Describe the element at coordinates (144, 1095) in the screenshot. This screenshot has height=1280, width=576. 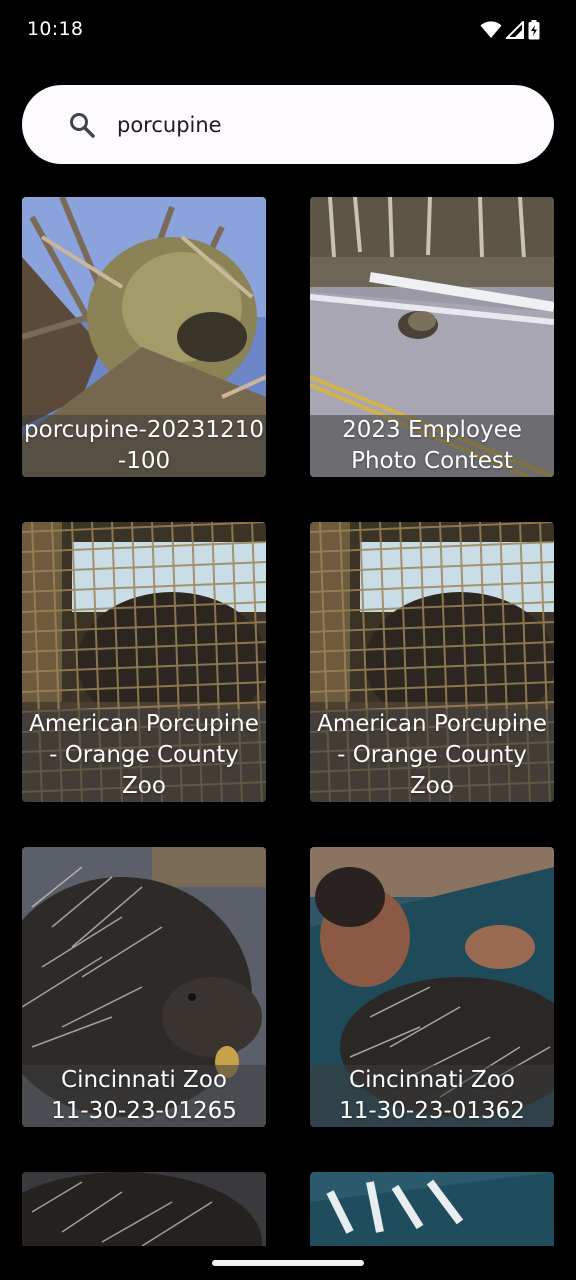
I see `result-caption: Cincinnati Zoo 11-30-23-01265` at that location.